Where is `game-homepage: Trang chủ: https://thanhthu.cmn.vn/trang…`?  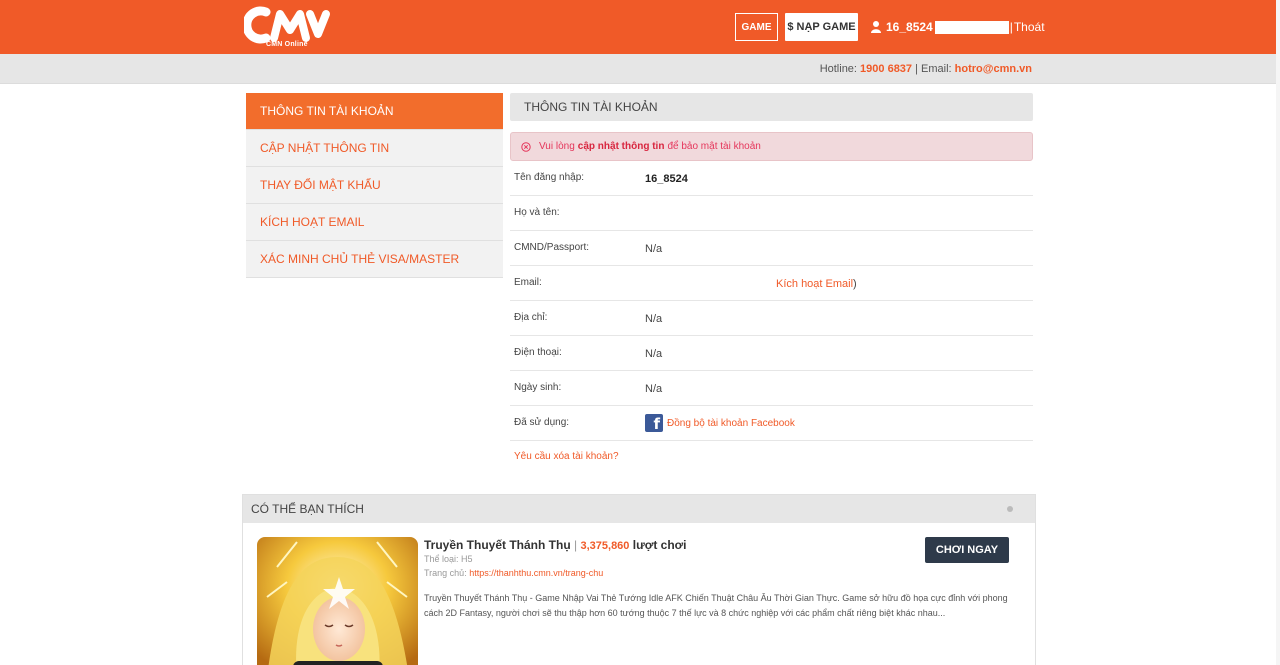
game-homepage: Trang chủ: https://thanhthu.cmn.vn/trang… is located at coordinates (513, 573).